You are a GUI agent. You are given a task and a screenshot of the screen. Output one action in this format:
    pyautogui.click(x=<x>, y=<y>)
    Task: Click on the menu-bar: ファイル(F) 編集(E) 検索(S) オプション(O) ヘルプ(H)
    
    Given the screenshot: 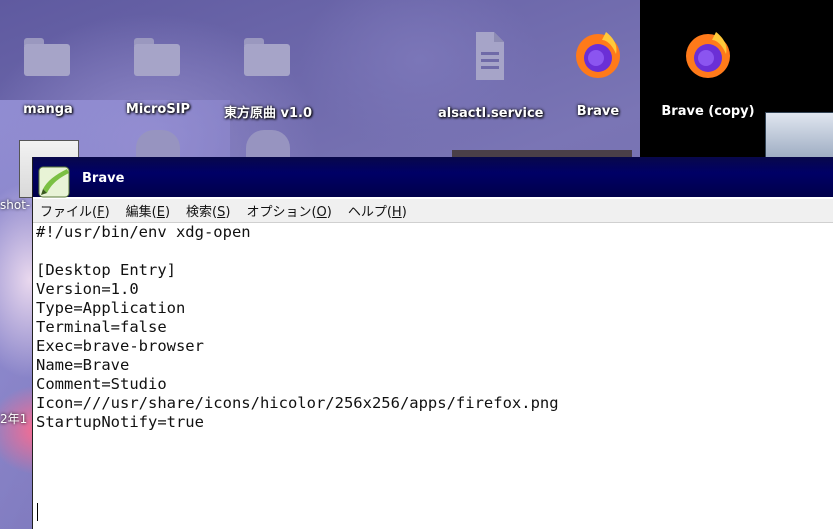 What is the action you would take?
    pyautogui.click(x=433, y=211)
    